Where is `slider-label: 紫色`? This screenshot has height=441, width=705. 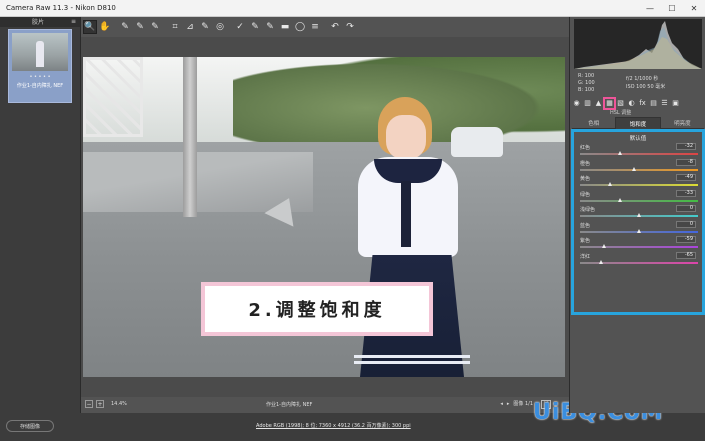 slider-label: 紫色 is located at coordinates (585, 241).